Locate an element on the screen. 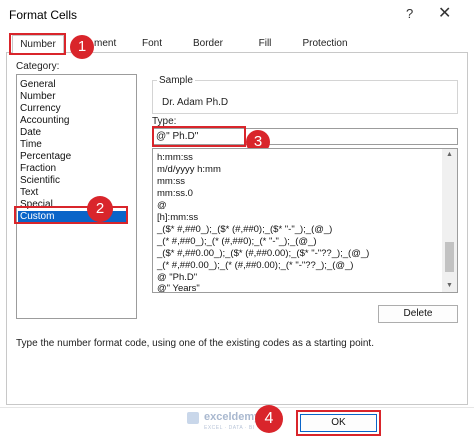 The width and height of the screenshot is (474, 440). tab-protection: Protection is located at coordinates (325, 44).